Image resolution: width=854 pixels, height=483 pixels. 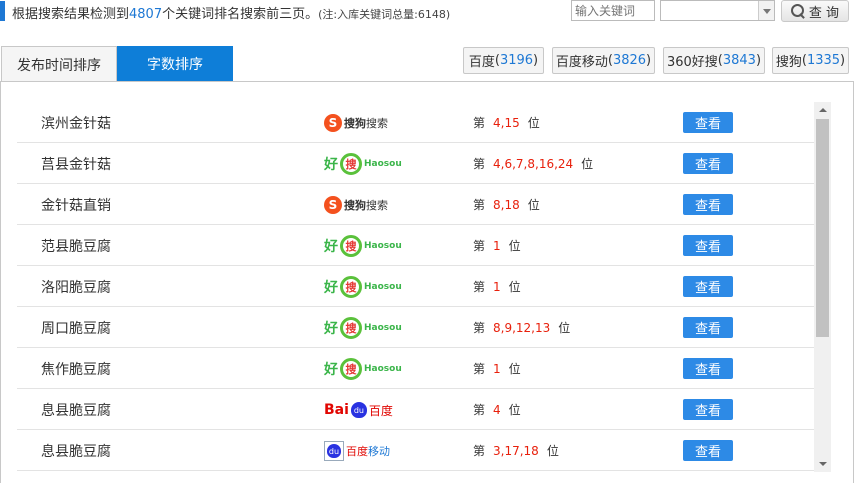 I want to click on keyword-text: 范县脆豆腐, so click(x=76, y=247).